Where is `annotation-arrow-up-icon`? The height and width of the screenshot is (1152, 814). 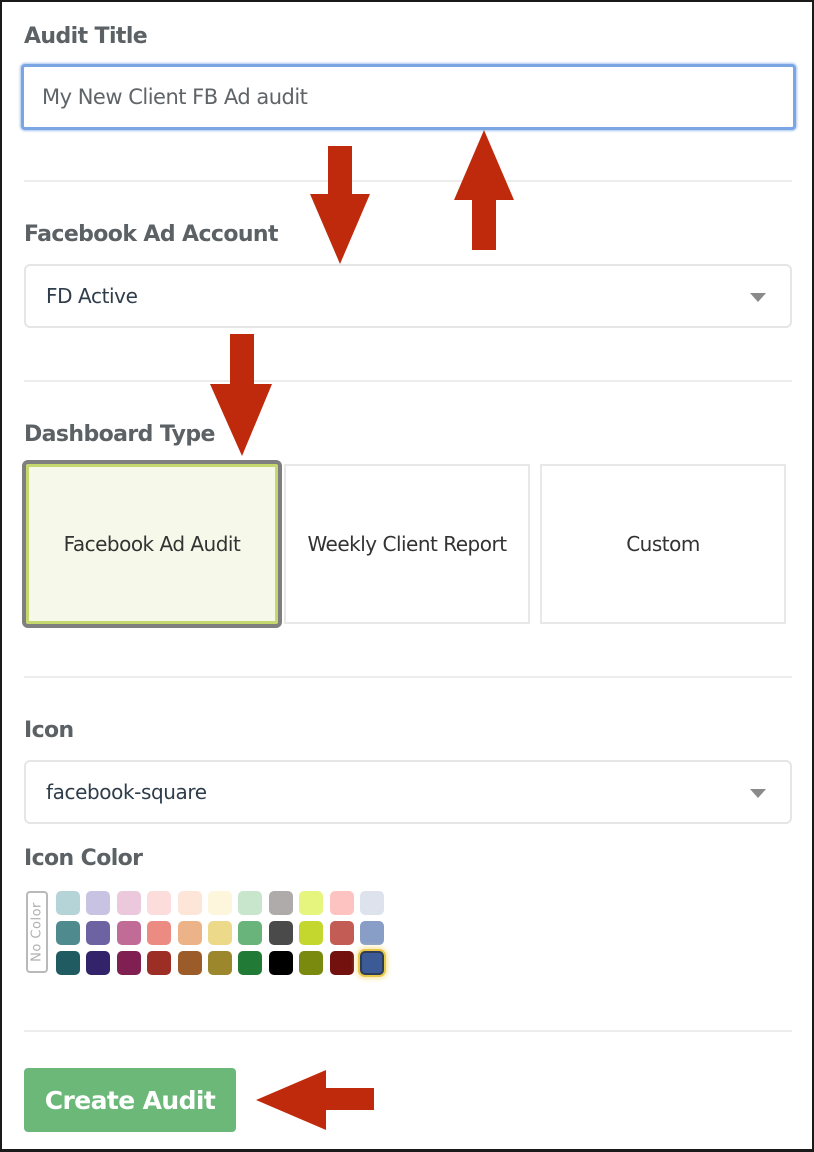
annotation-arrow-up-icon is located at coordinates (484, 190).